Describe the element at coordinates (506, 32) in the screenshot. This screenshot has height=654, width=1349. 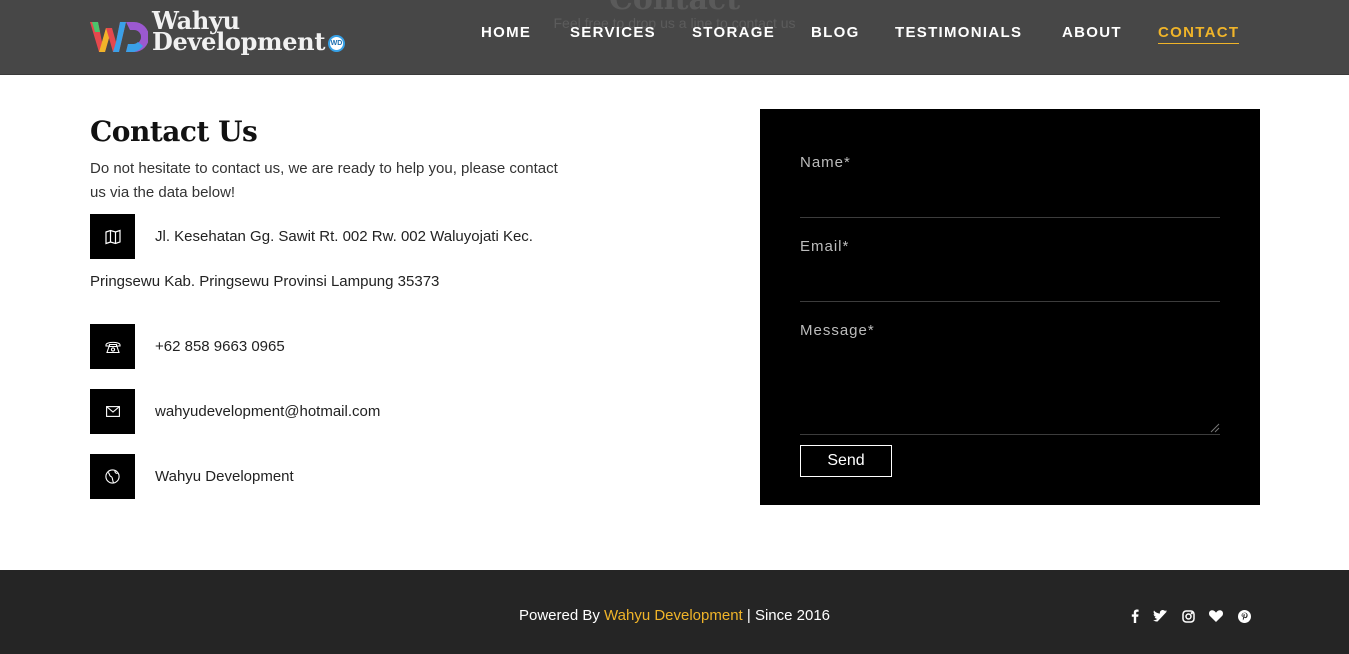
I see `nav-home: HOME` at that location.